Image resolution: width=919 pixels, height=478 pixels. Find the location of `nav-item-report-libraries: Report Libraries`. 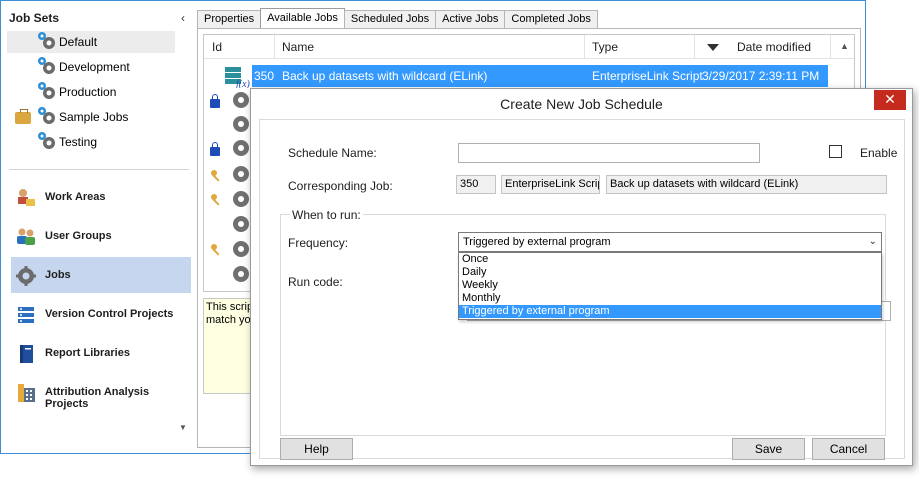

nav-item-report-libraries: Report Libraries is located at coordinates (101, 353).